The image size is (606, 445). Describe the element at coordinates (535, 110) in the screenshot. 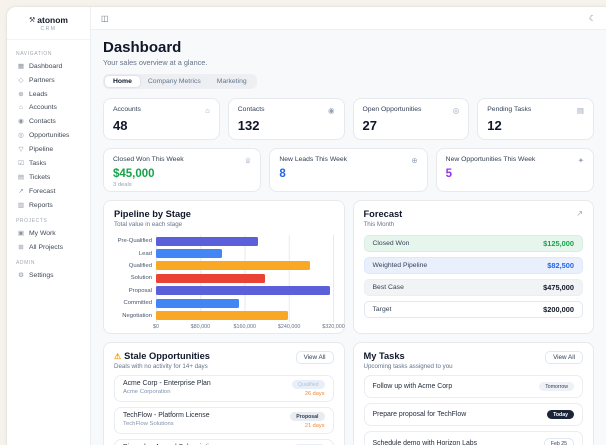

I see `stat-card-top: Pending Tasks ▤` at that location.